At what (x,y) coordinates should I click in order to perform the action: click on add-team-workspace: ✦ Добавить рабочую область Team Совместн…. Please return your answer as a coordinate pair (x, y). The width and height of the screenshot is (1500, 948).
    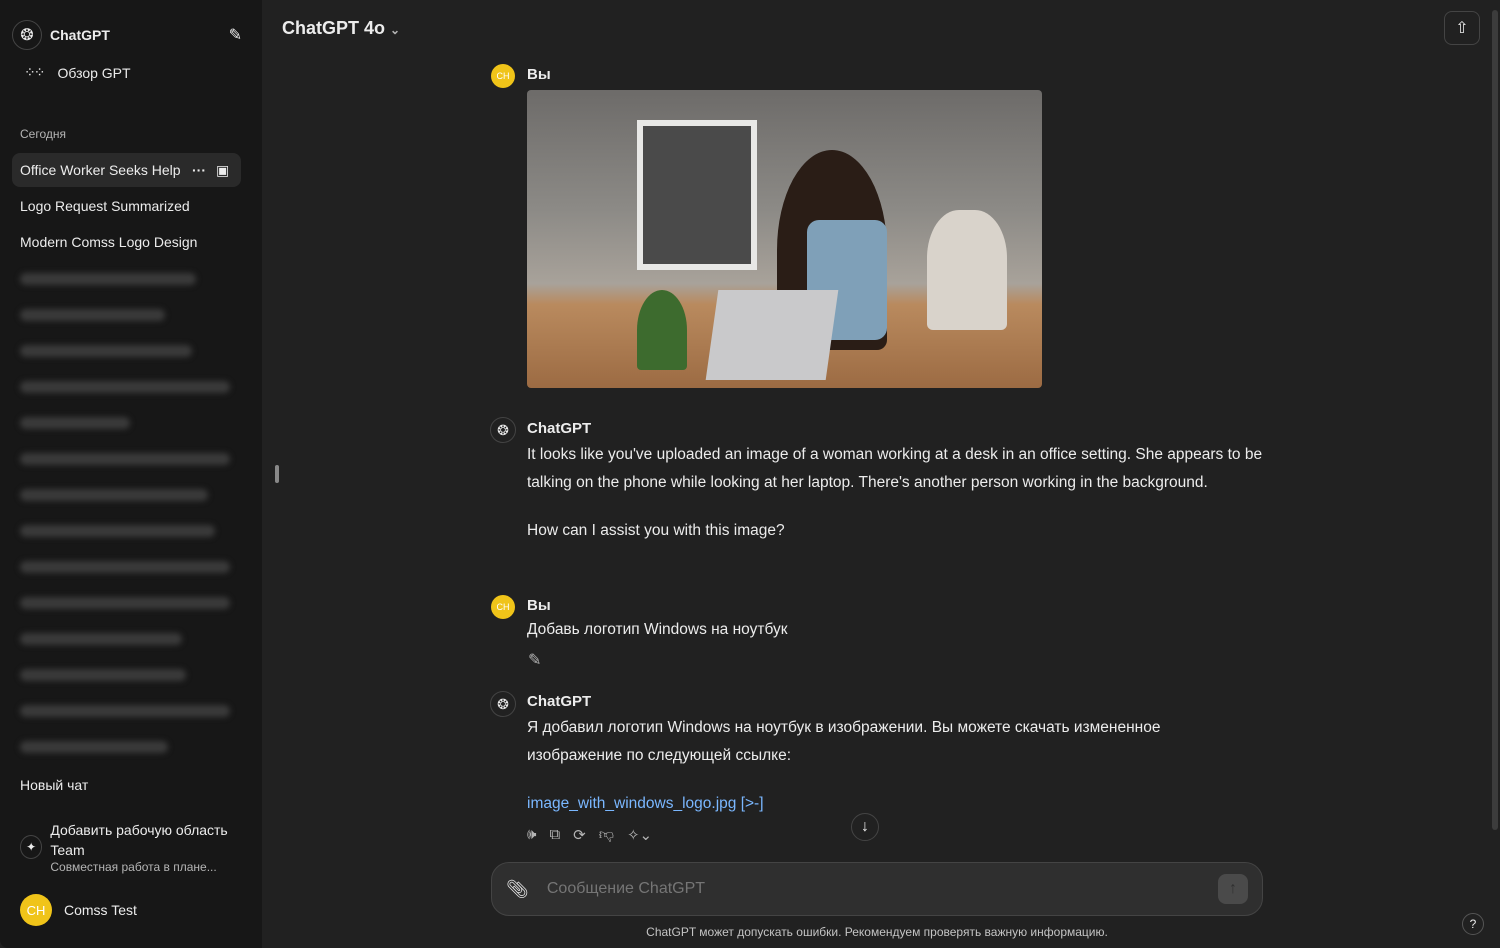
    Looking at the image, I should click on (135, 847).